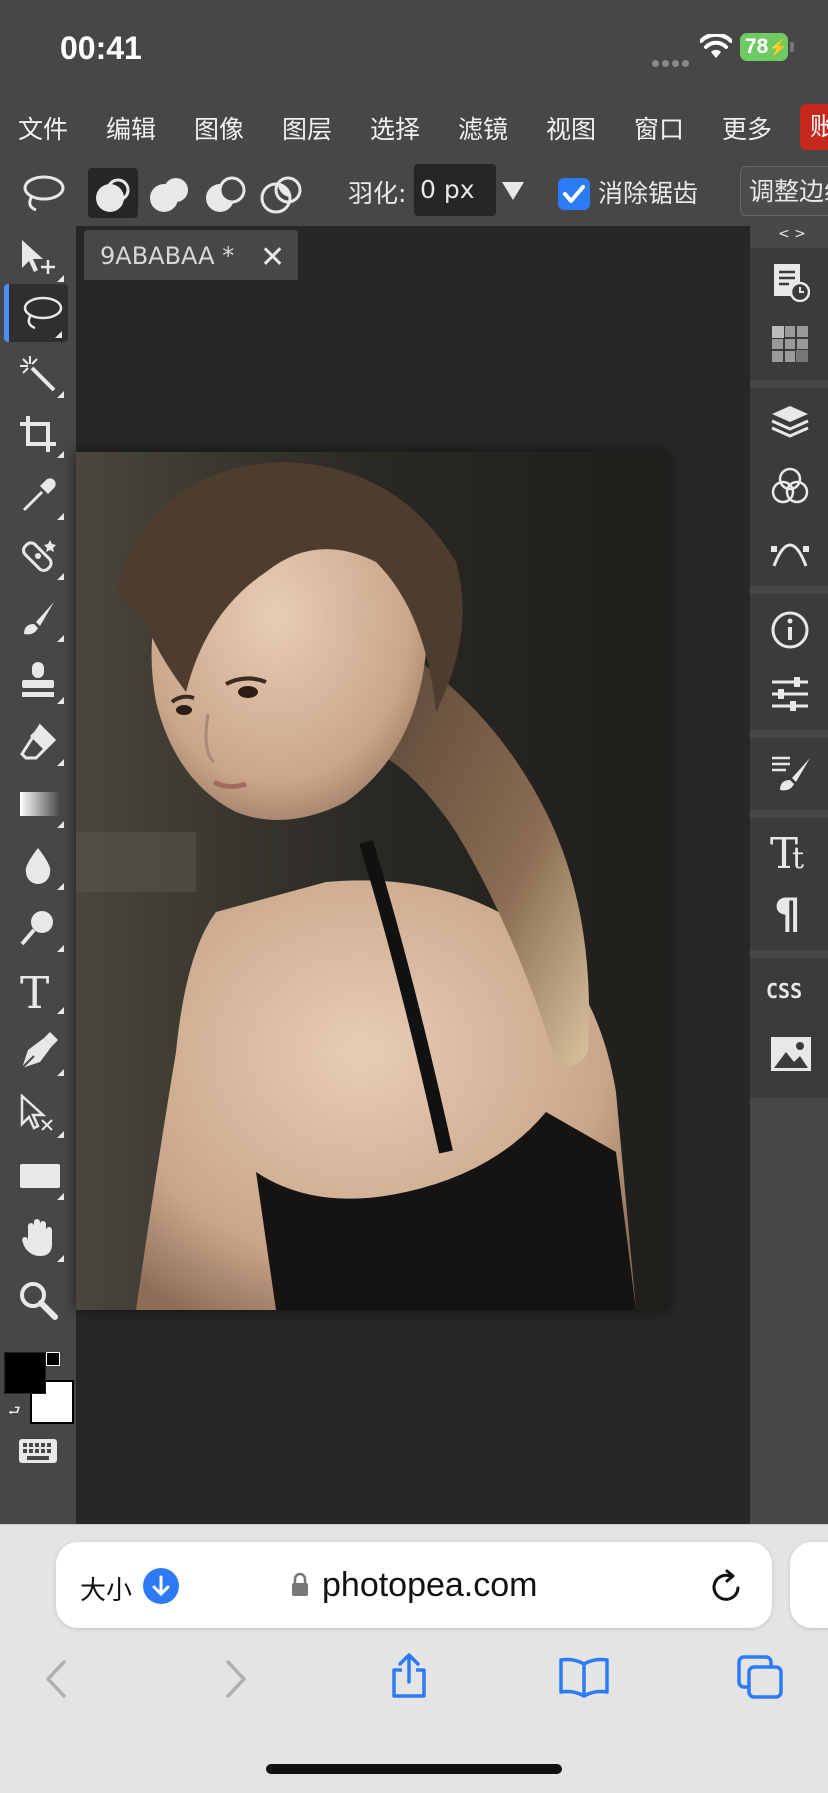 The image size is (828, 1793). What do you see at coordinates (34, 992) in the screenshot?
I see `svg-text: T` at bounding box center [34, 992].